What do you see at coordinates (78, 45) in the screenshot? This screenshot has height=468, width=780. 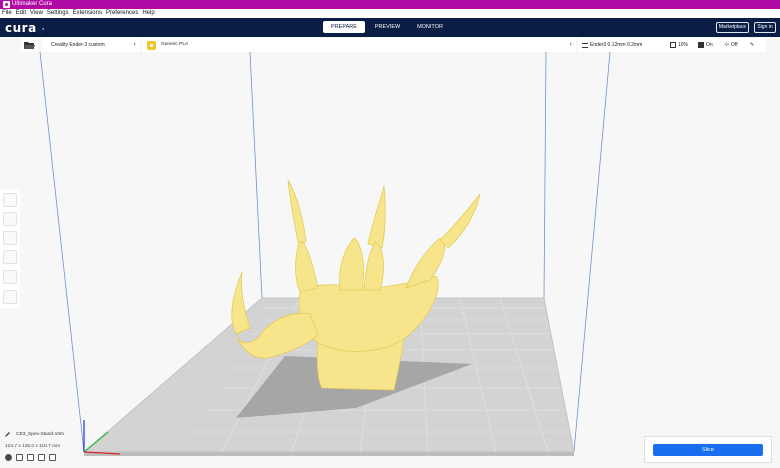 I see `printer-name: Creality Ender-3 custom` at bounding box center [78, 45].